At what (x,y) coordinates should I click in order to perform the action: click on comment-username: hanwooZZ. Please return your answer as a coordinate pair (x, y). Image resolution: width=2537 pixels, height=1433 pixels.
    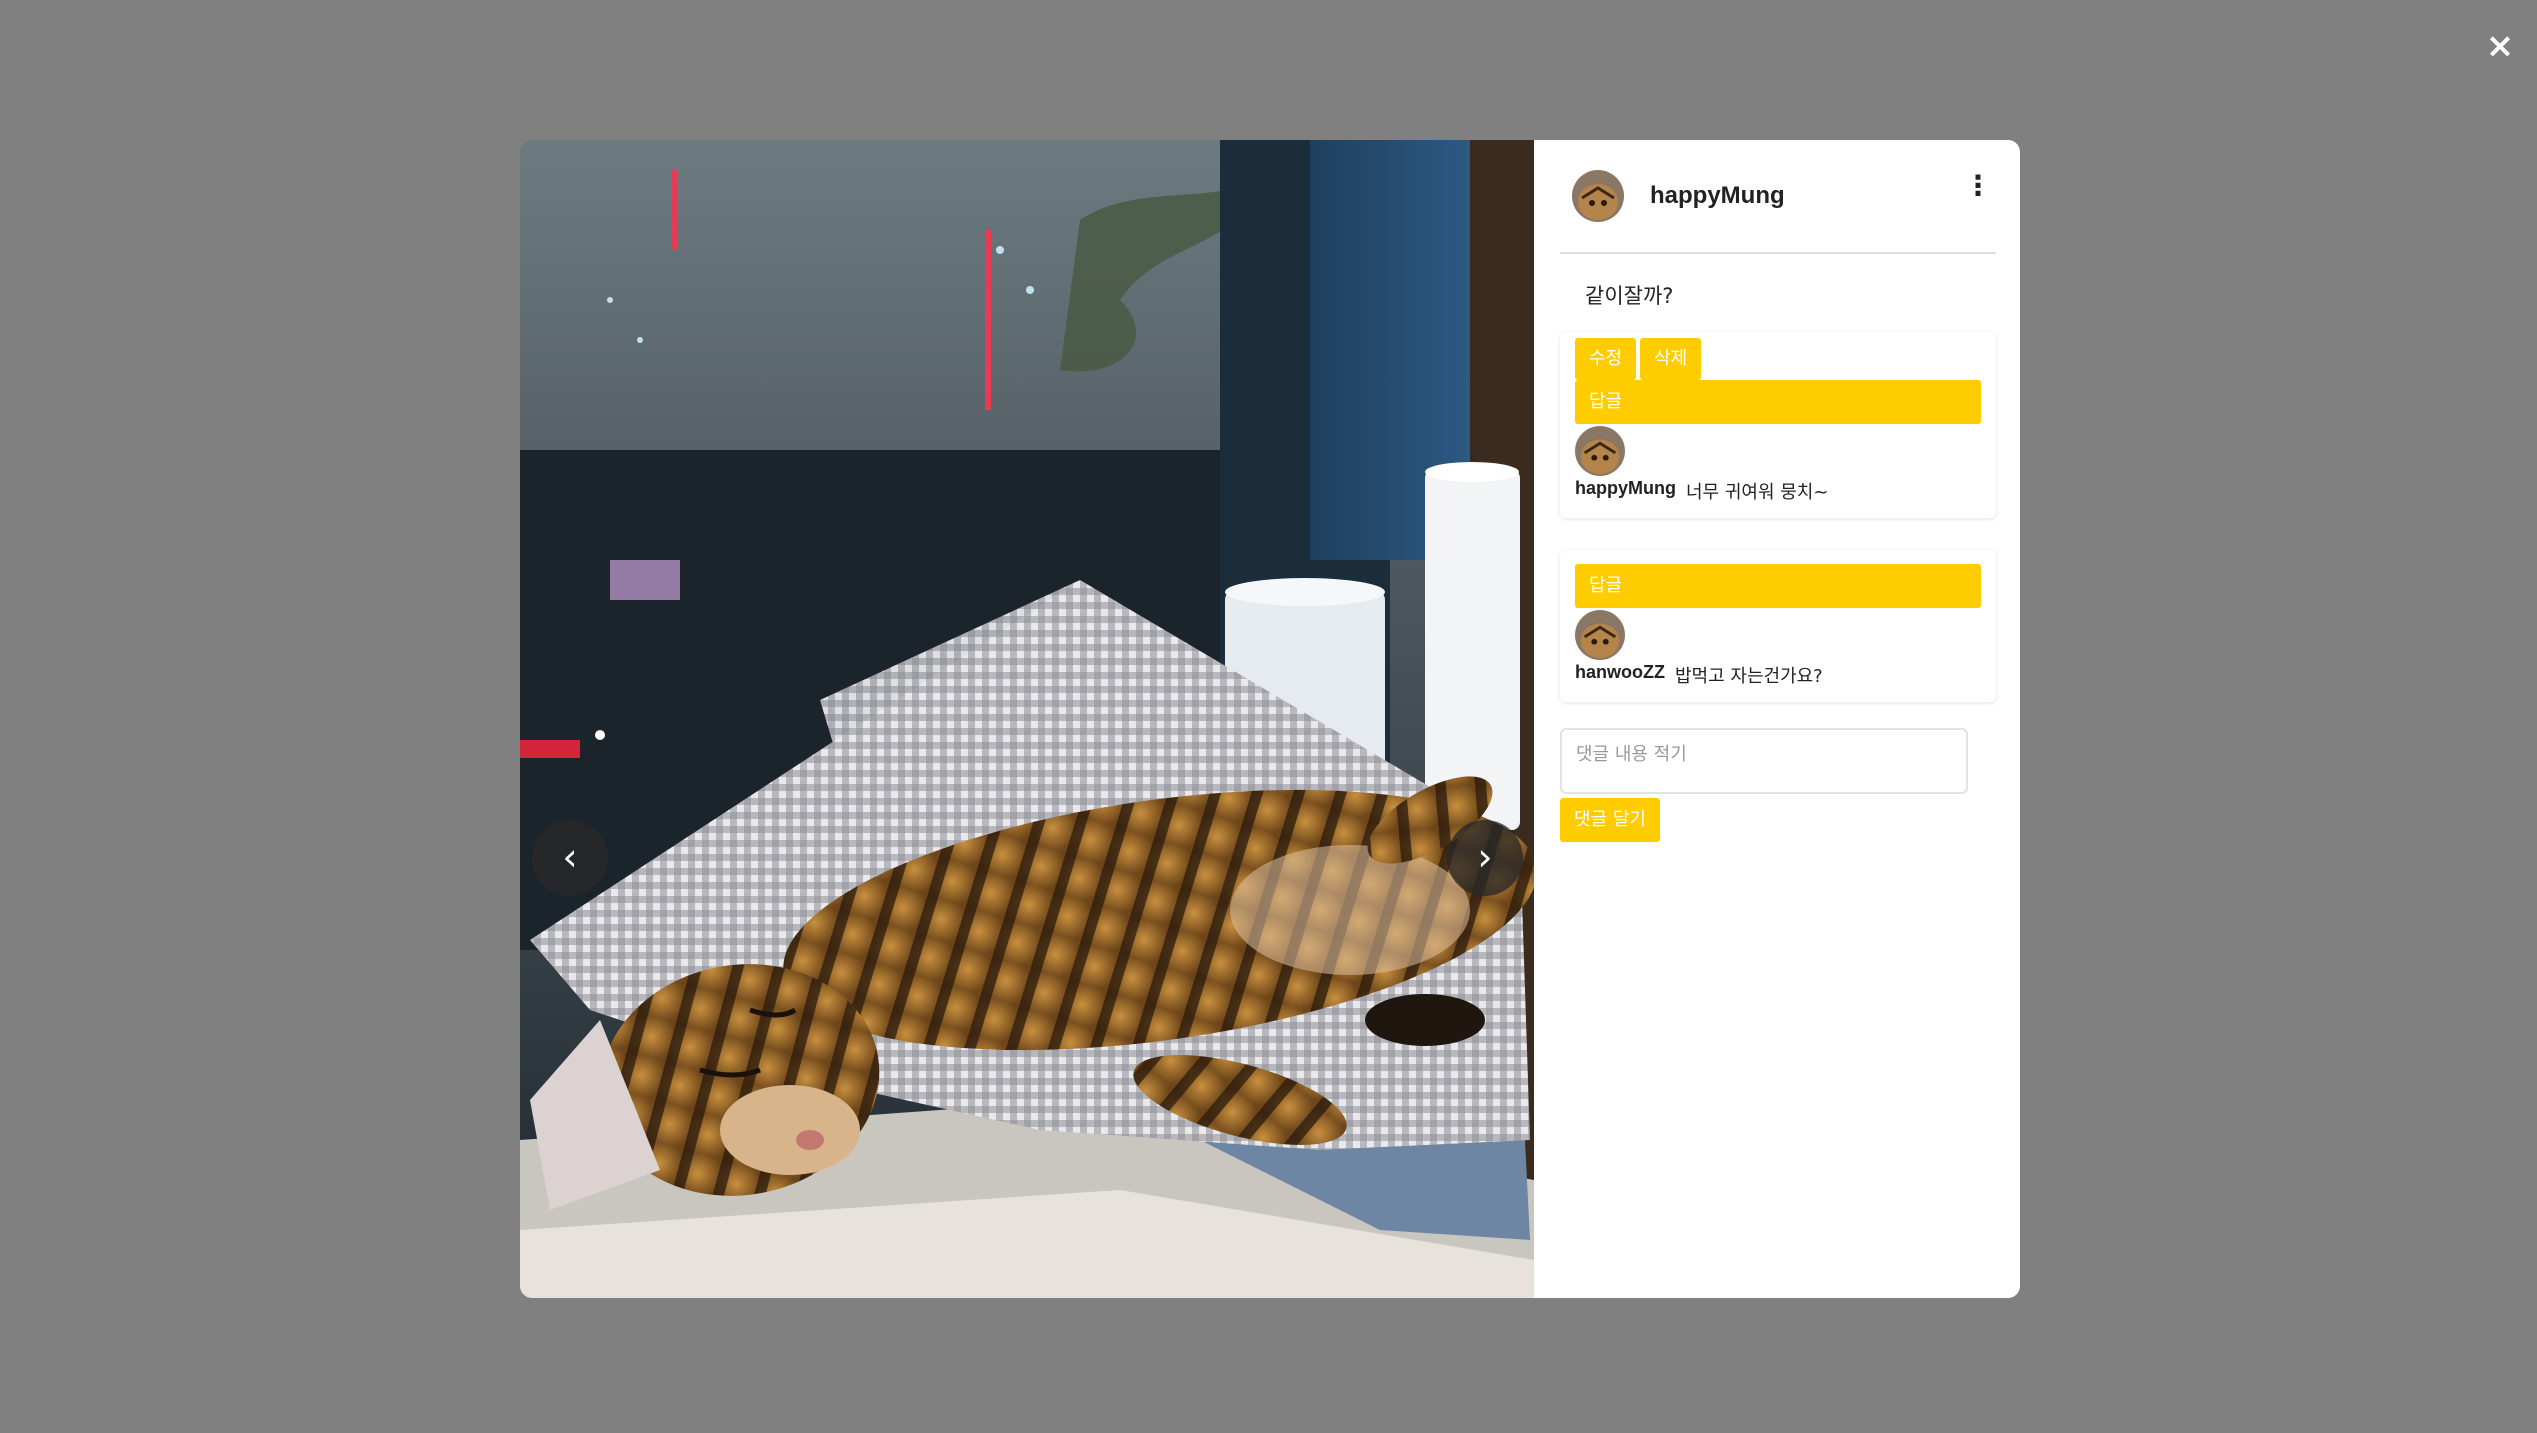
    Looking at the image, I should click on (1620, 675).